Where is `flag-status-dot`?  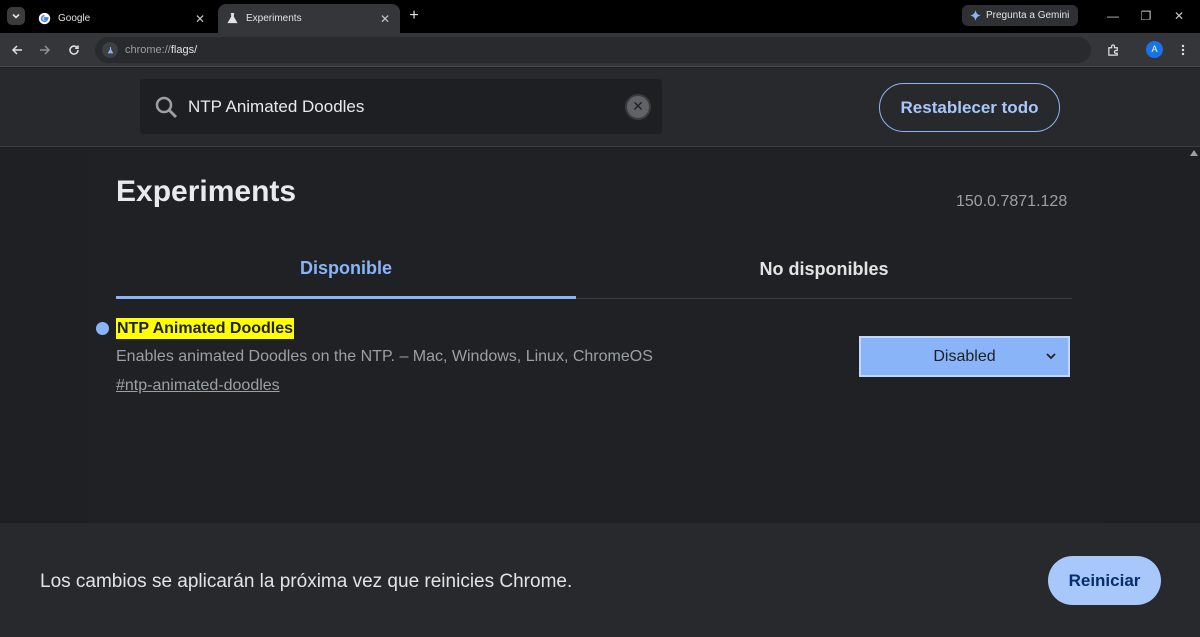
flag-status-dot is located at coordinates (102, 328).